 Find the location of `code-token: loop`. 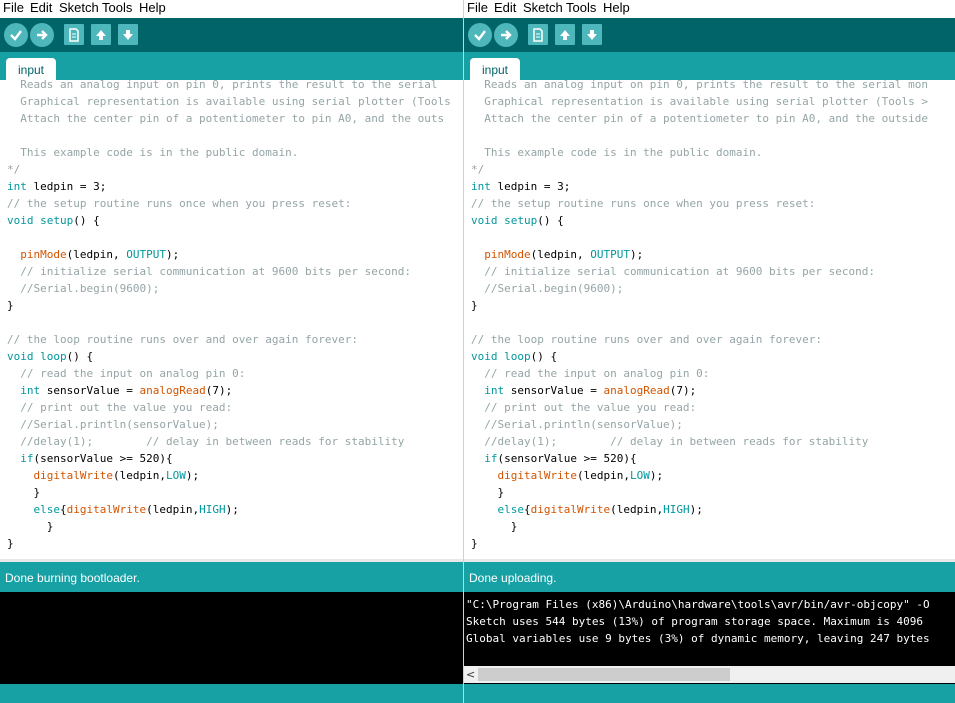

code-token: loop is located at coordinates (517, 356).